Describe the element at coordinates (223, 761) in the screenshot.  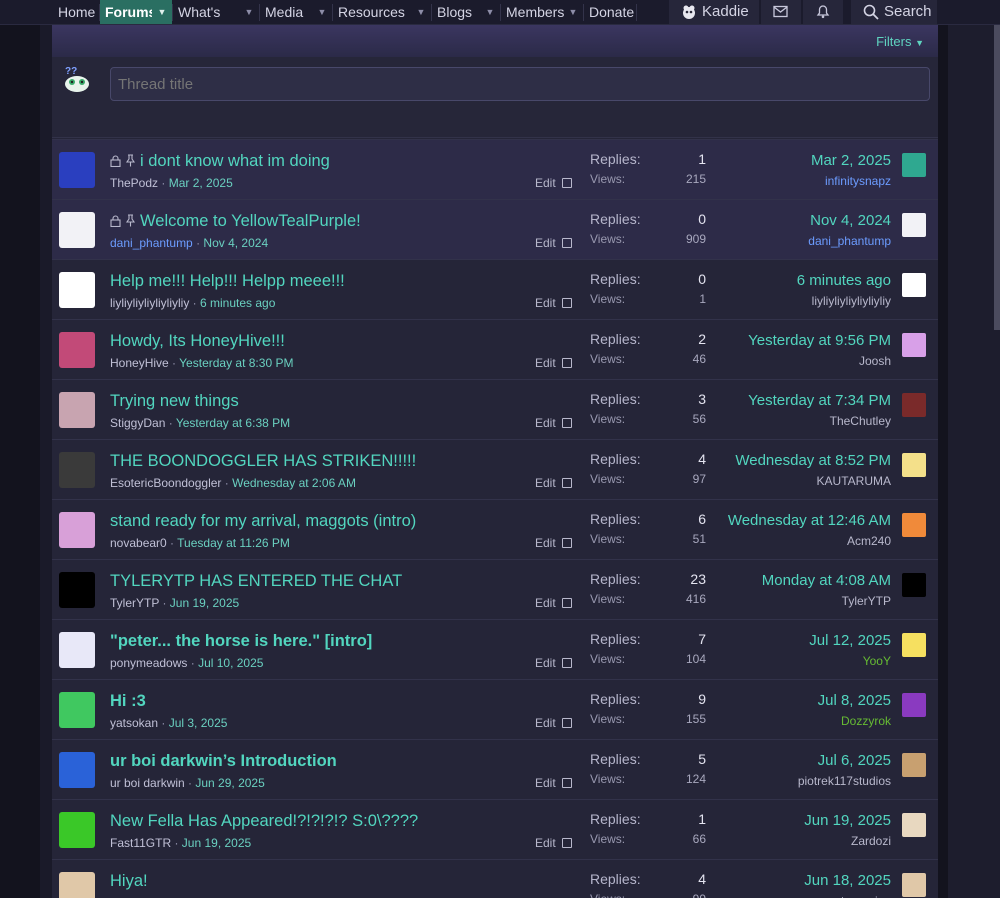
I see `thread-title-link: ur boi darkwin’s Introduction` at that location.